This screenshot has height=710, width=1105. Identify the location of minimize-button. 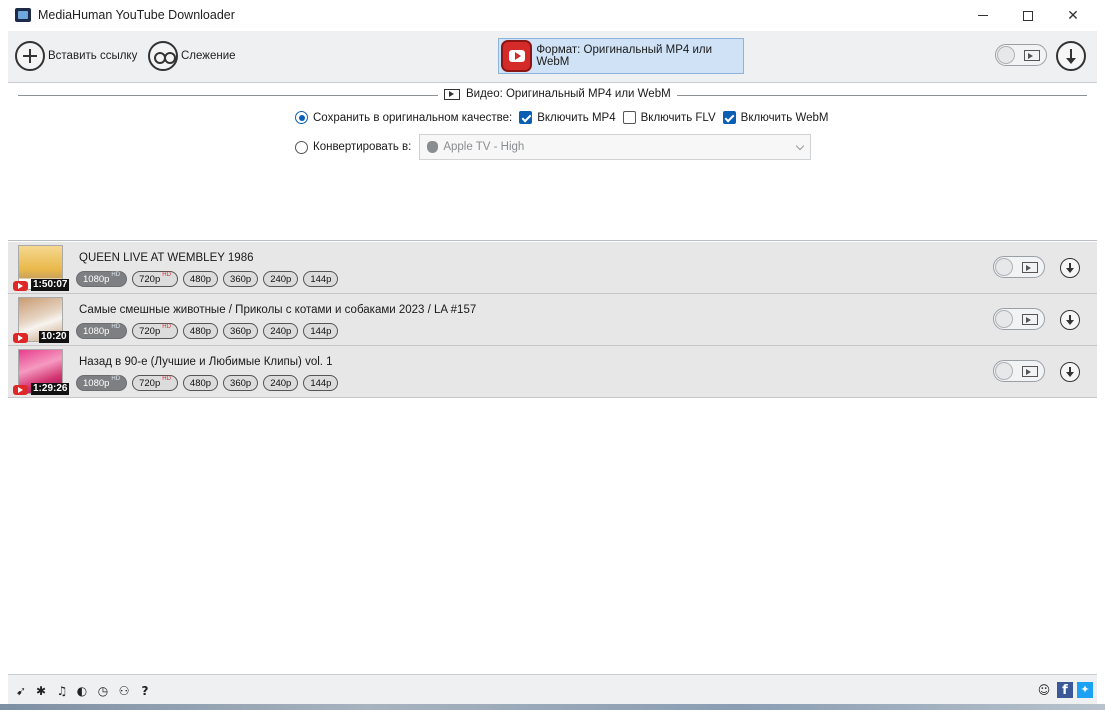
(983, 15).